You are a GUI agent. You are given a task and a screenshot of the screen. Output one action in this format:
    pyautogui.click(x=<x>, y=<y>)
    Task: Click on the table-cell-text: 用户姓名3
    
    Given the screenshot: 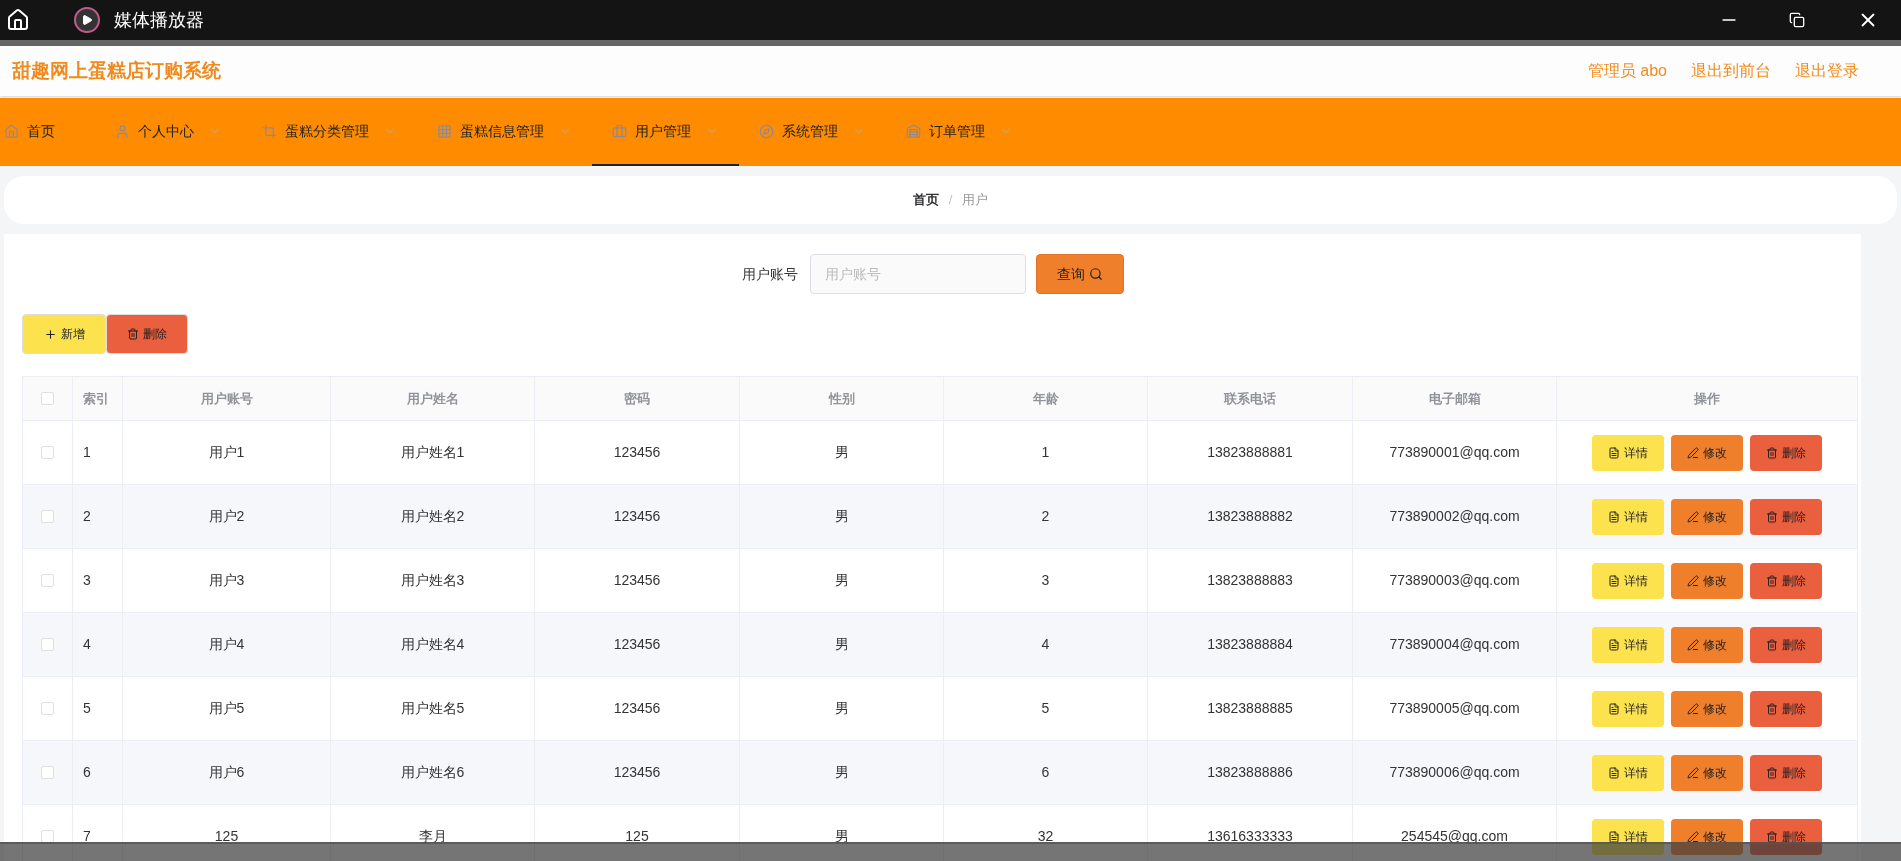 What is the action you would take?
    pyautogui.click(x=432, y=580)
    